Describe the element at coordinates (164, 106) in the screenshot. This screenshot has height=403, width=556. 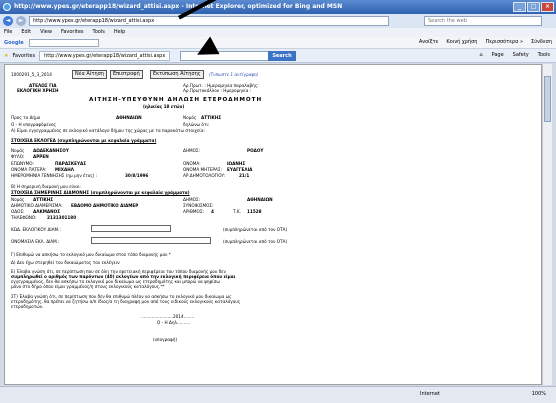
I see `form-subtitle: (ηλικίας 18 ετών)` at that location.